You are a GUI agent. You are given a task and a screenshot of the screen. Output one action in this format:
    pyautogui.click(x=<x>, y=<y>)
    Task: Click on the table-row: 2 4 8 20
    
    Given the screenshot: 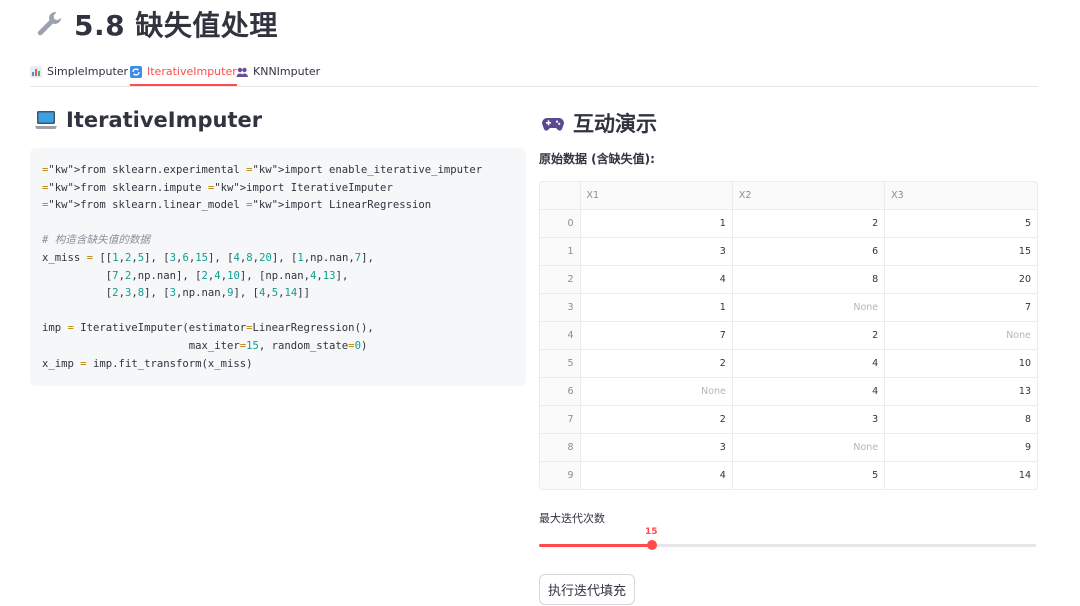 What is the action you would take?
    pyautogui.click(x=788, y=279)
    